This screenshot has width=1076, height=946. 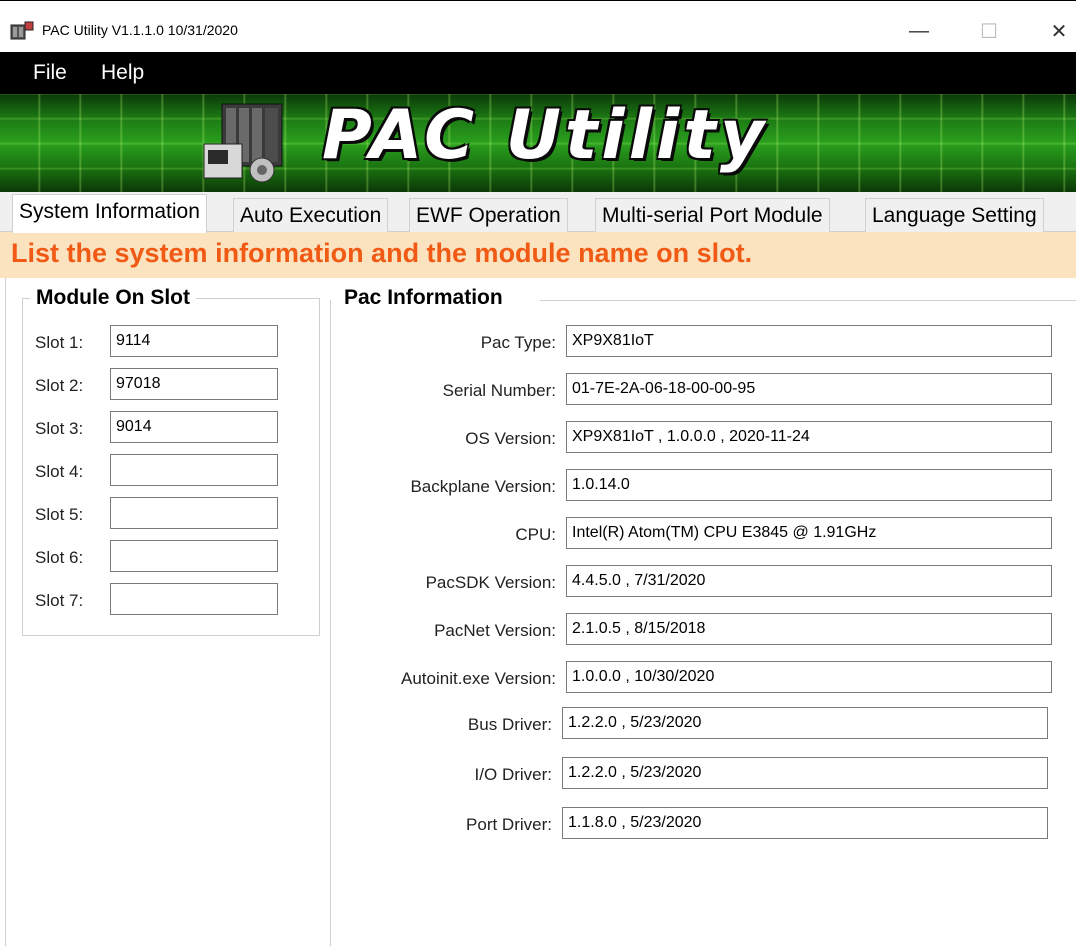 I want to click on serial-number-label: Serial Number:, so click(x=499, y=390).